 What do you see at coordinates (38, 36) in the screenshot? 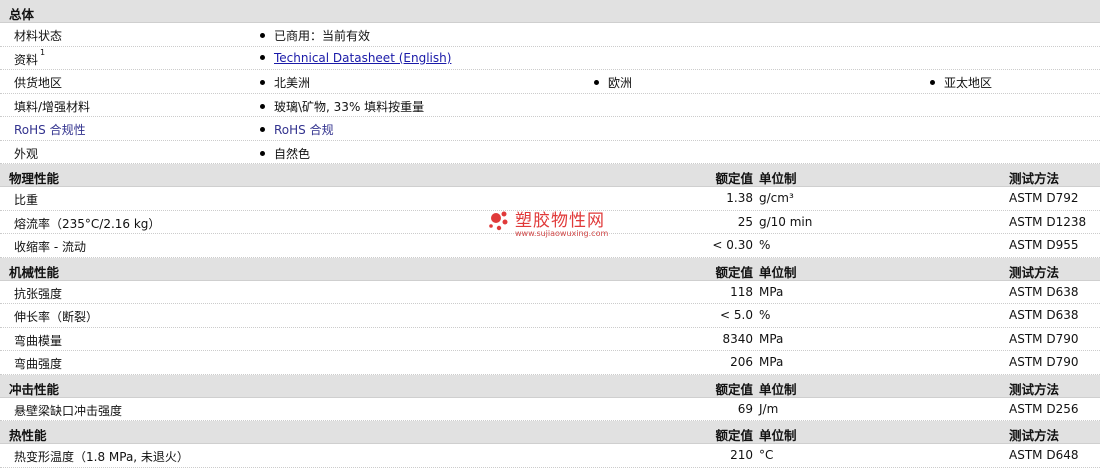
I see `row-label: 材料状态` at bounding box center [38, 36].